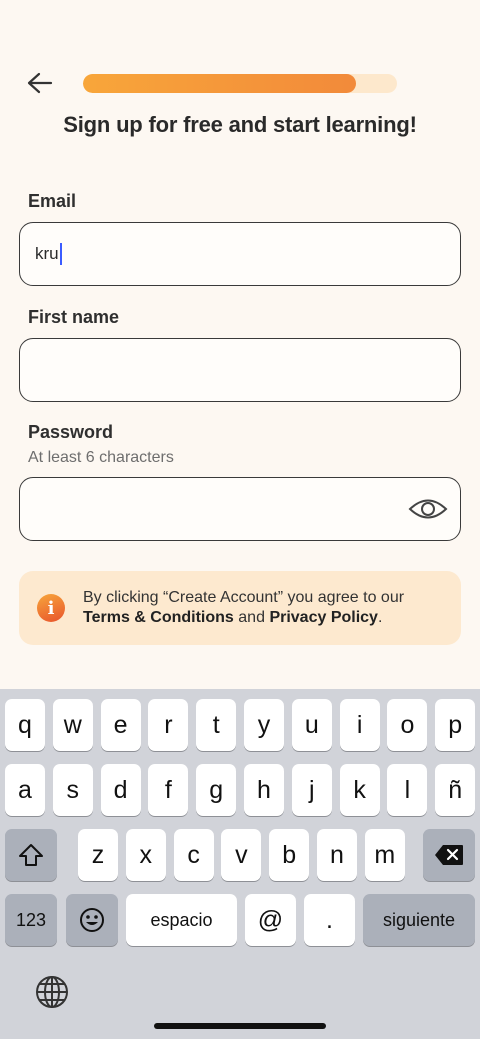 The image size is (480, 1039). Describe the element at coordinates (311, 725) in the screenshot. I see `key-u: u` at that location.